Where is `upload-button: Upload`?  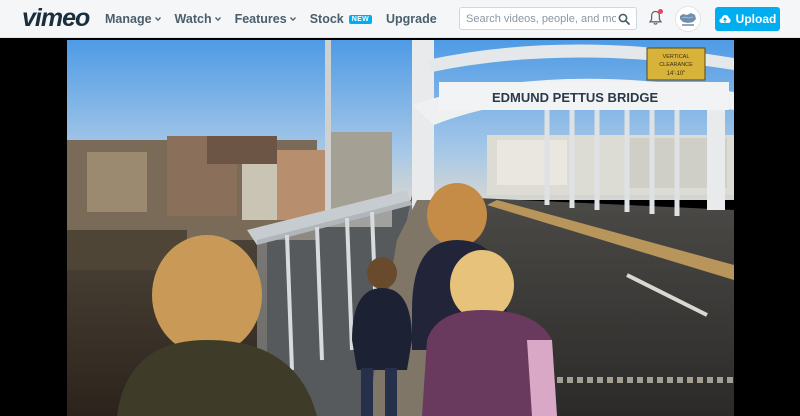 upload-button: Upload is located at coordinates (747, 19).